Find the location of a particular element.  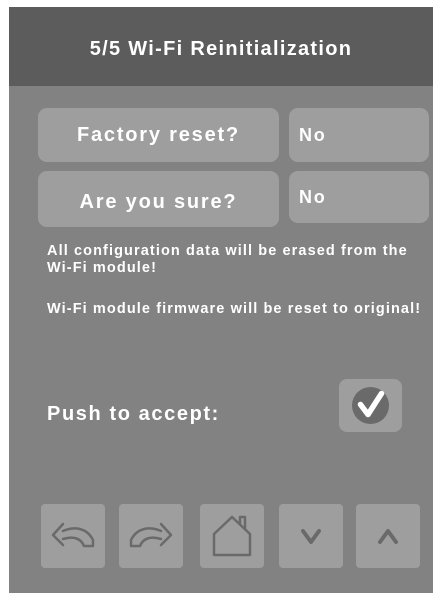

undo-button is located at coordinates (73, 536).